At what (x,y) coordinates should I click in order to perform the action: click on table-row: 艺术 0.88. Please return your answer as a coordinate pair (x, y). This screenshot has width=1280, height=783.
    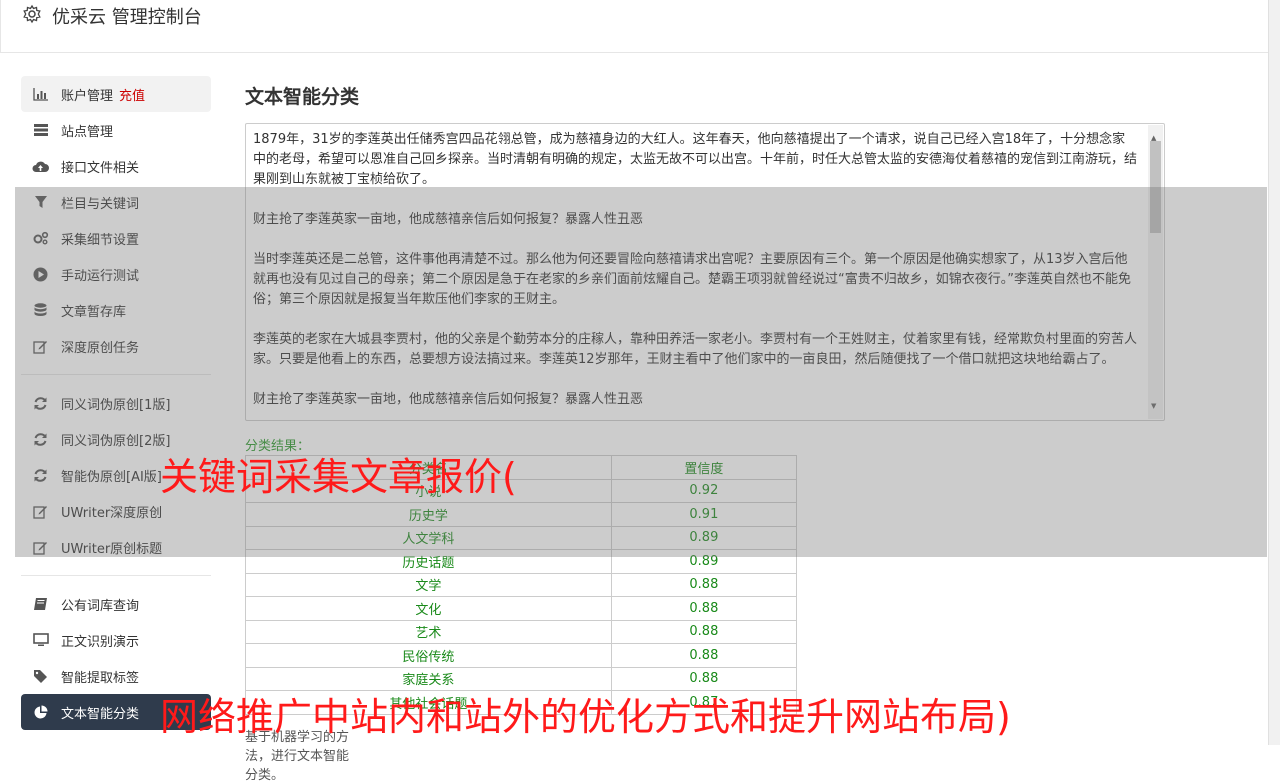
    Looking at the image, I should click on (521, 631).